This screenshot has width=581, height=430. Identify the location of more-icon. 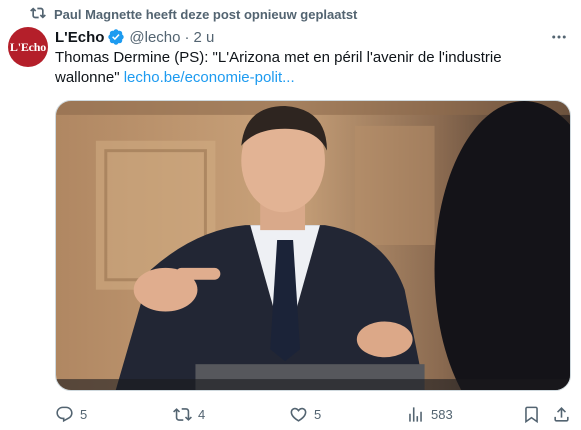
(559, 37).